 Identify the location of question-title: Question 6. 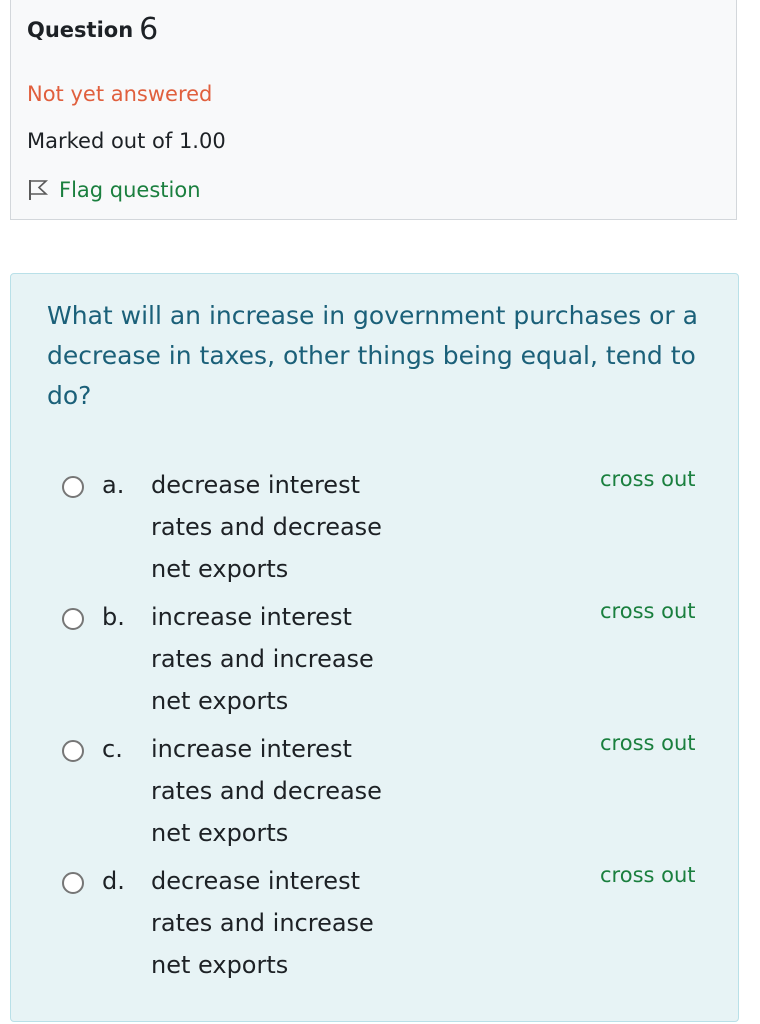
(93, 28).